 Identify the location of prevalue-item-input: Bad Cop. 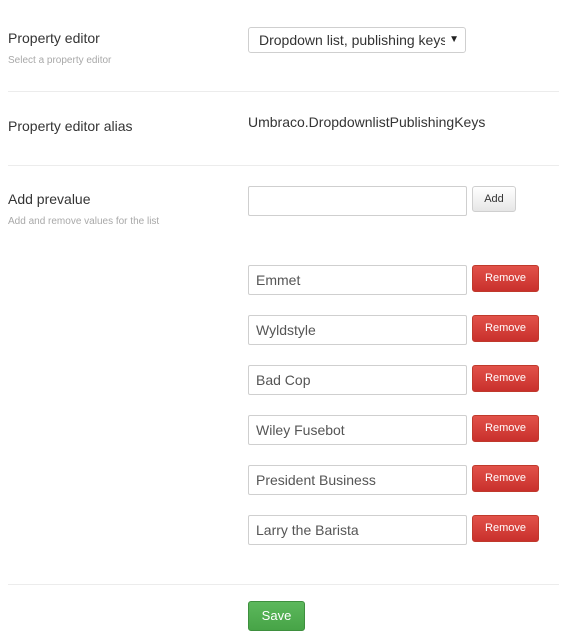
(357, 380).